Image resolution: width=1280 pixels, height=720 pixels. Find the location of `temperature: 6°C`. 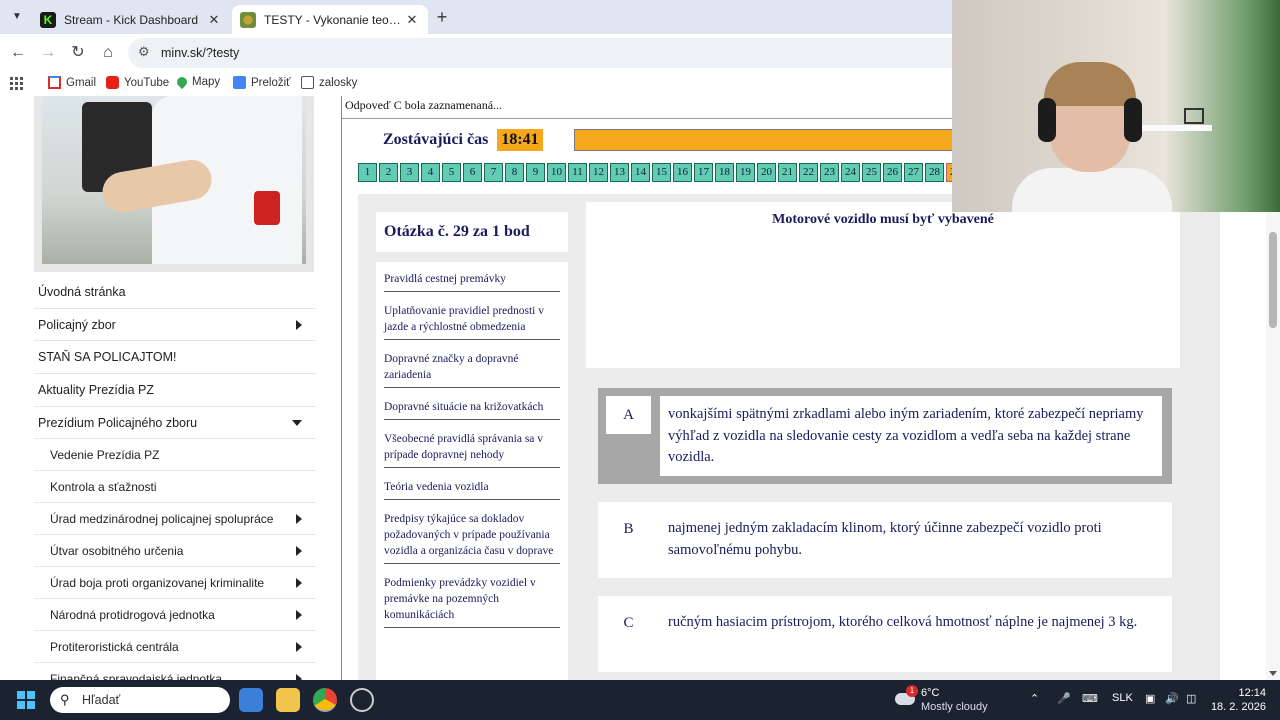

temperature: 6°C is located at coordinates (930, 693).